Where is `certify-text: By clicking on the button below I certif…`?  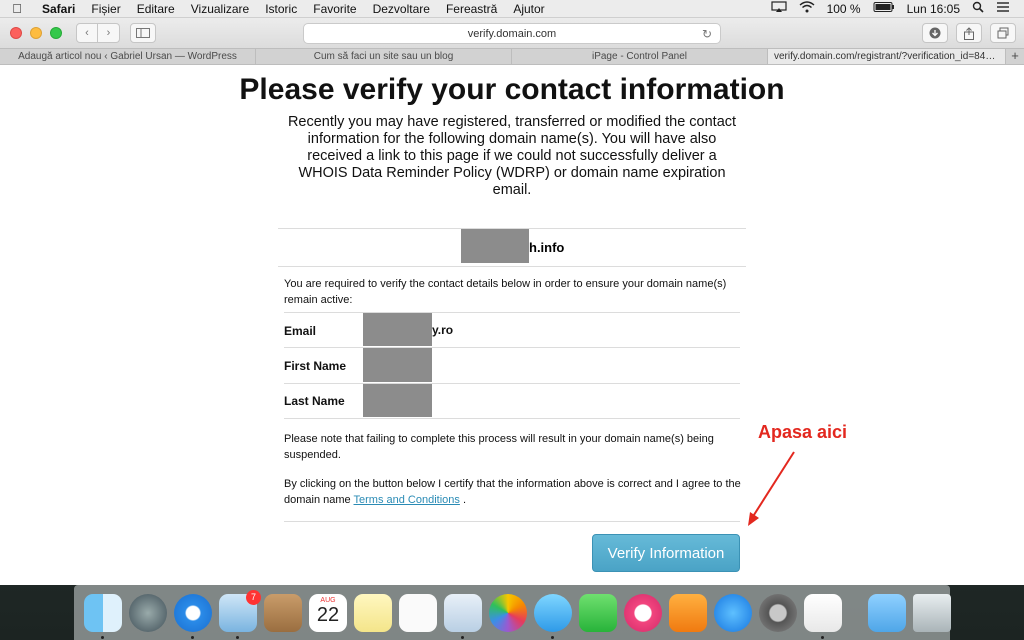
certify-text: By clicking on the button below I certif… is located at coordinates (514, 492).